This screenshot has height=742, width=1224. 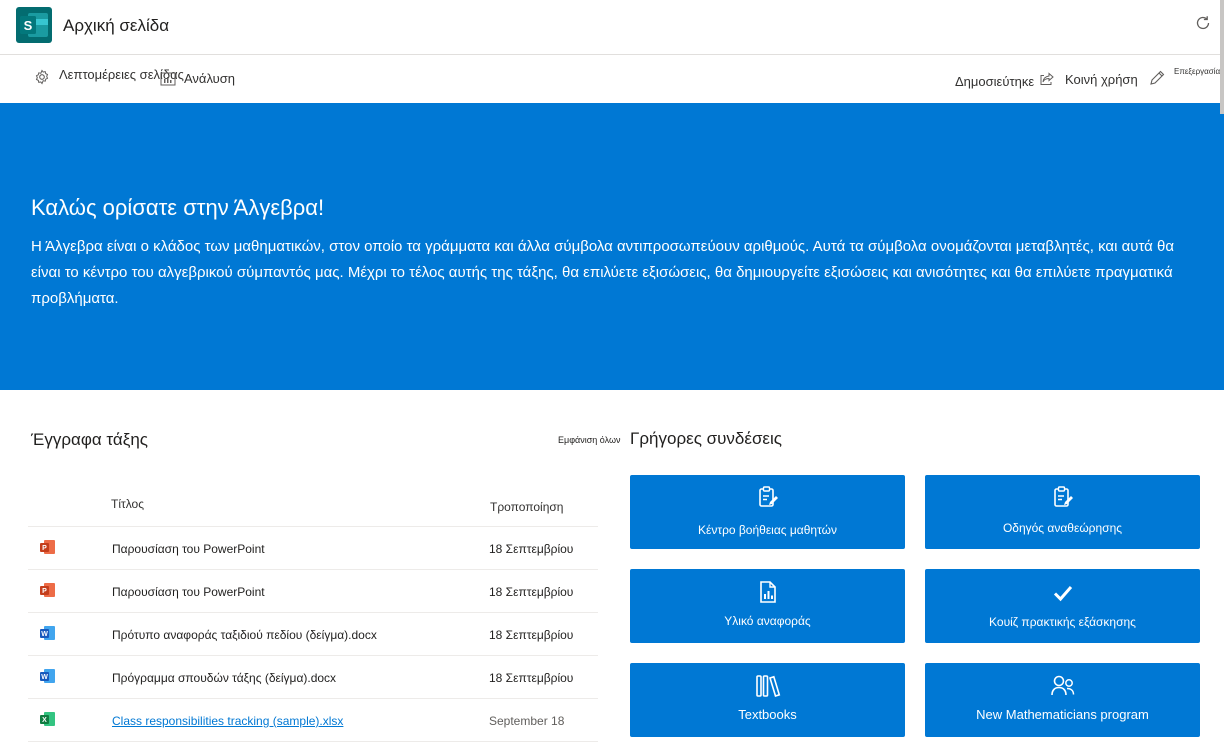 What do you see at coordinates (1101, 79) in the screenshot?
I see `share-label: Κοινή χρήση` at bounding box center [1101, 79].